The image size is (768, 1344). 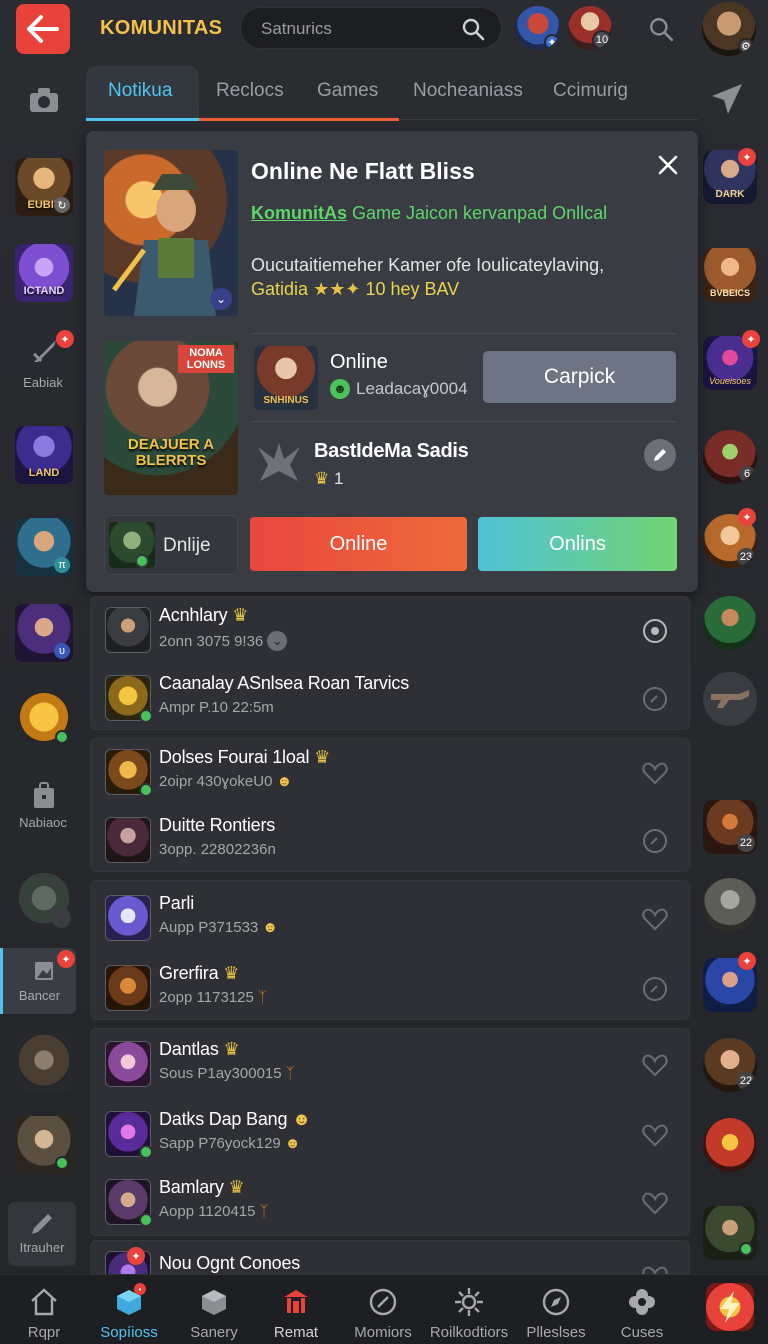 I want to click on search-input, so click(x=356, y=29).